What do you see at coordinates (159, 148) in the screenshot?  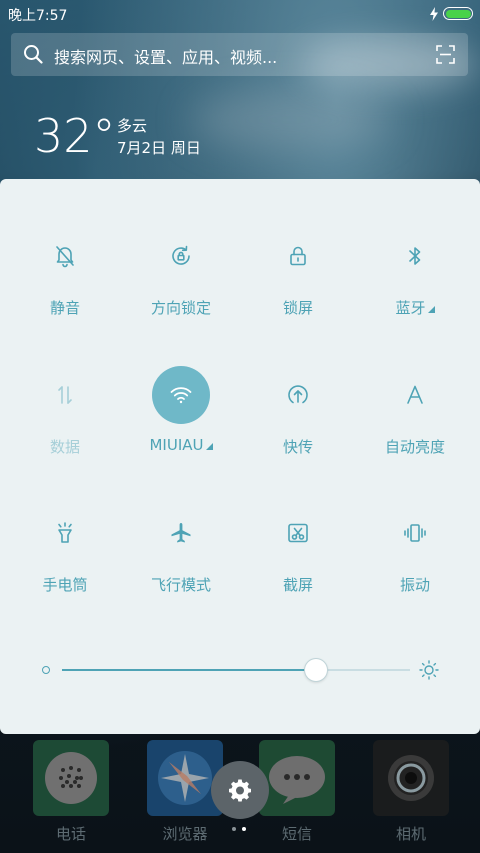 I see `weather-date: 7月2日 周日` at bounding box center [159, 148].